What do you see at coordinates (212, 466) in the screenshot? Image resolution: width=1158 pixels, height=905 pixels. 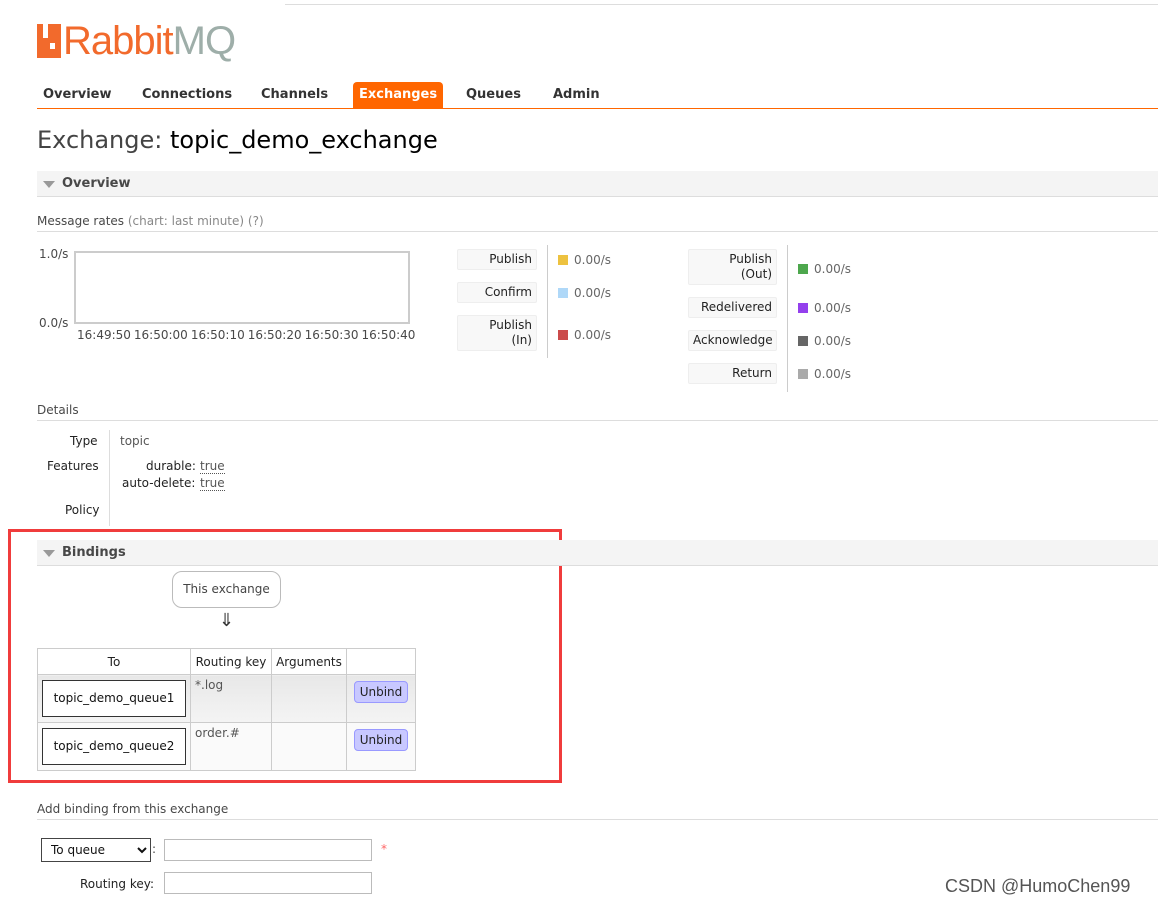 I see `durable-value: true` at bounding box center [212, 466].